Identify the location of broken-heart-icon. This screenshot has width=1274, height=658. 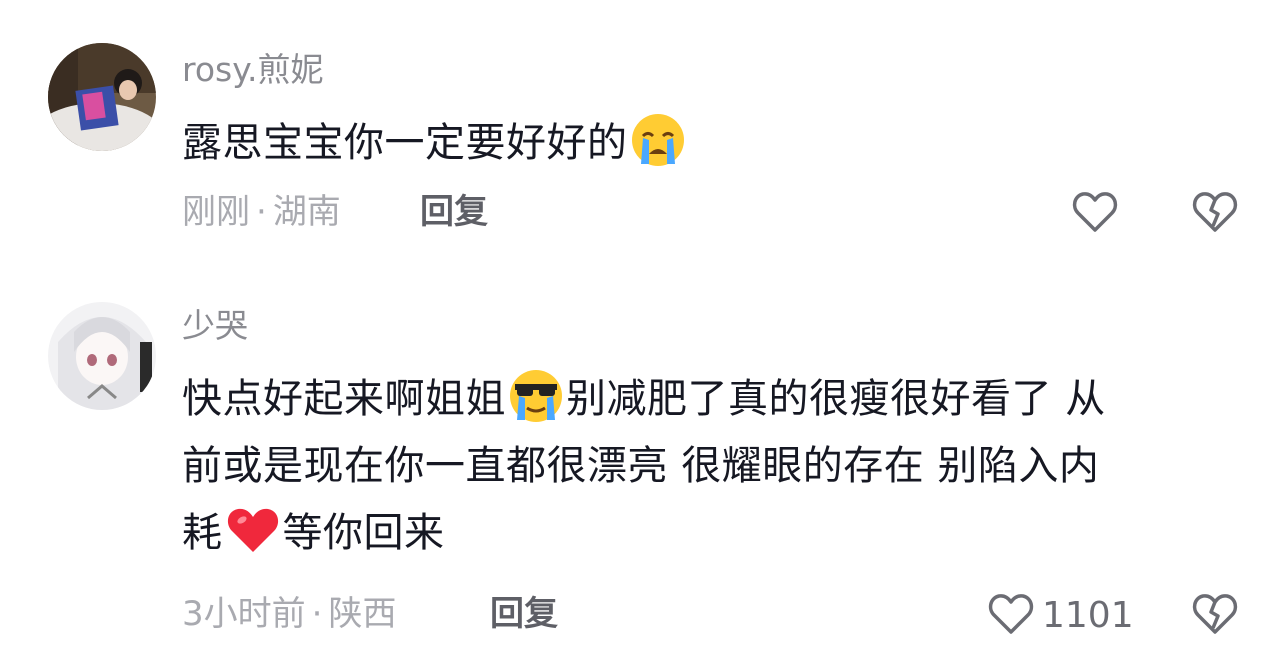
(1215, 617).